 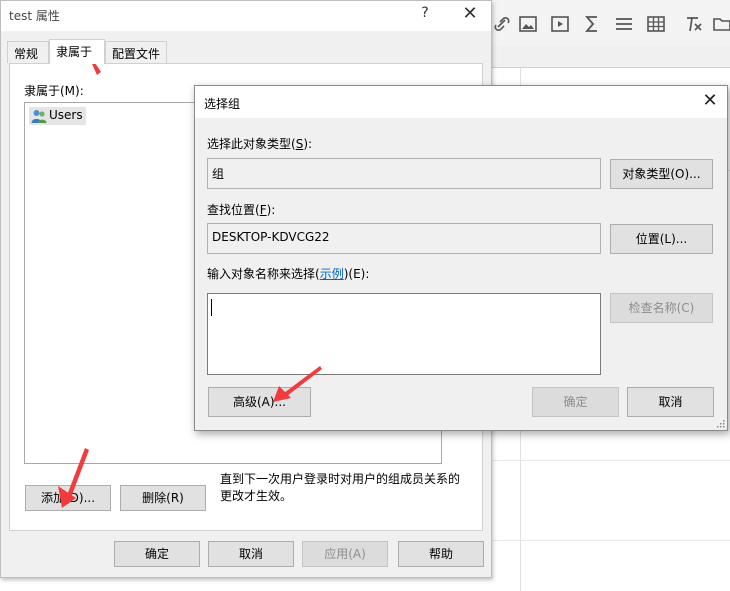 I want to click on dialog-title: test 属性, so click(x=34, y=16).